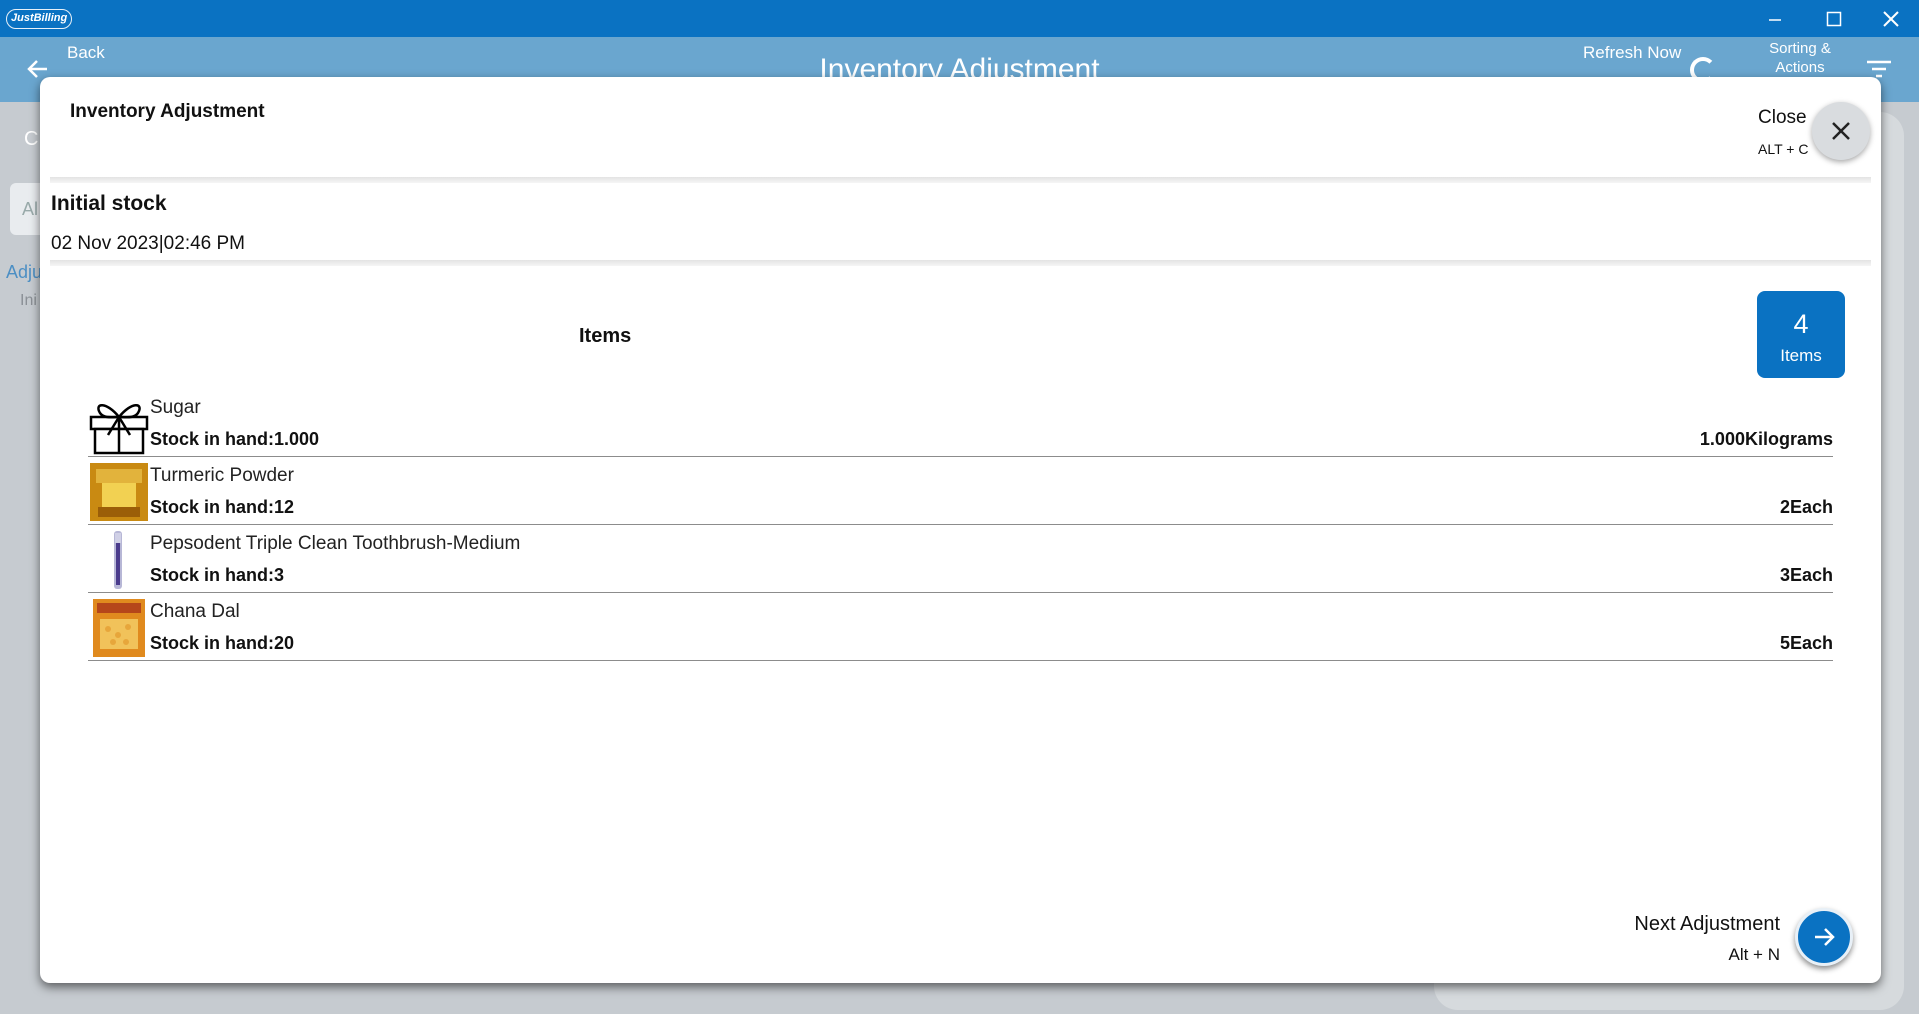 The width and height of the screenshot is (1919, 1014). I want to click on next-adjustment-button, so click(1824, 937).